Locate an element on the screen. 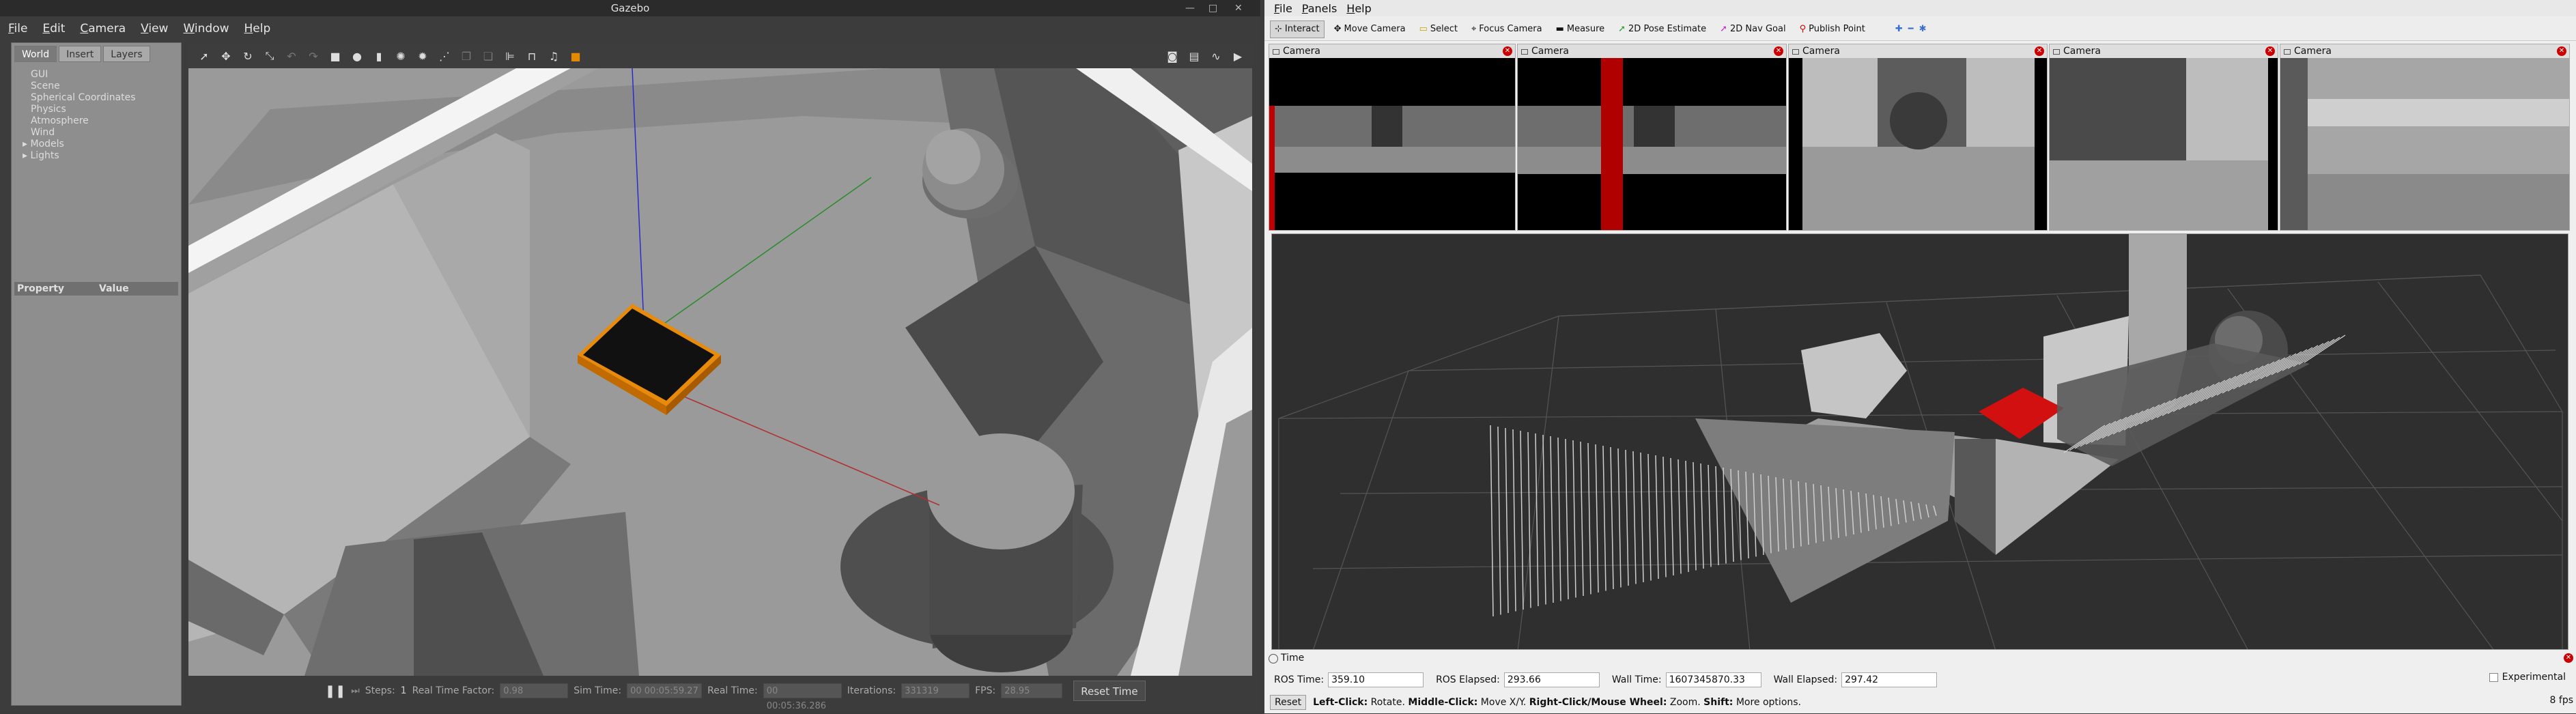 The image size is (2576, 714). tab-layers: Layers is located at coordinates (126, 54).